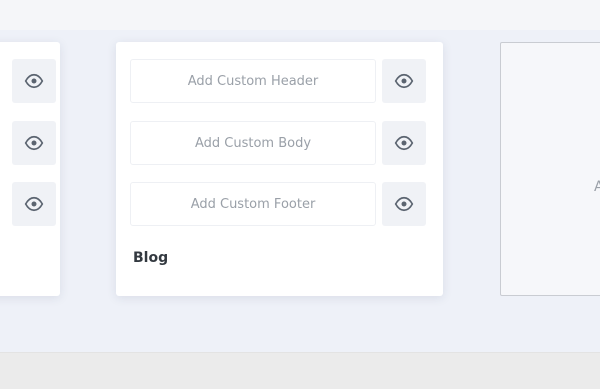 Image resolution: width=600 pixels, height=389 pixels. I want to click on layout-title: Blog, so click(150, 258).